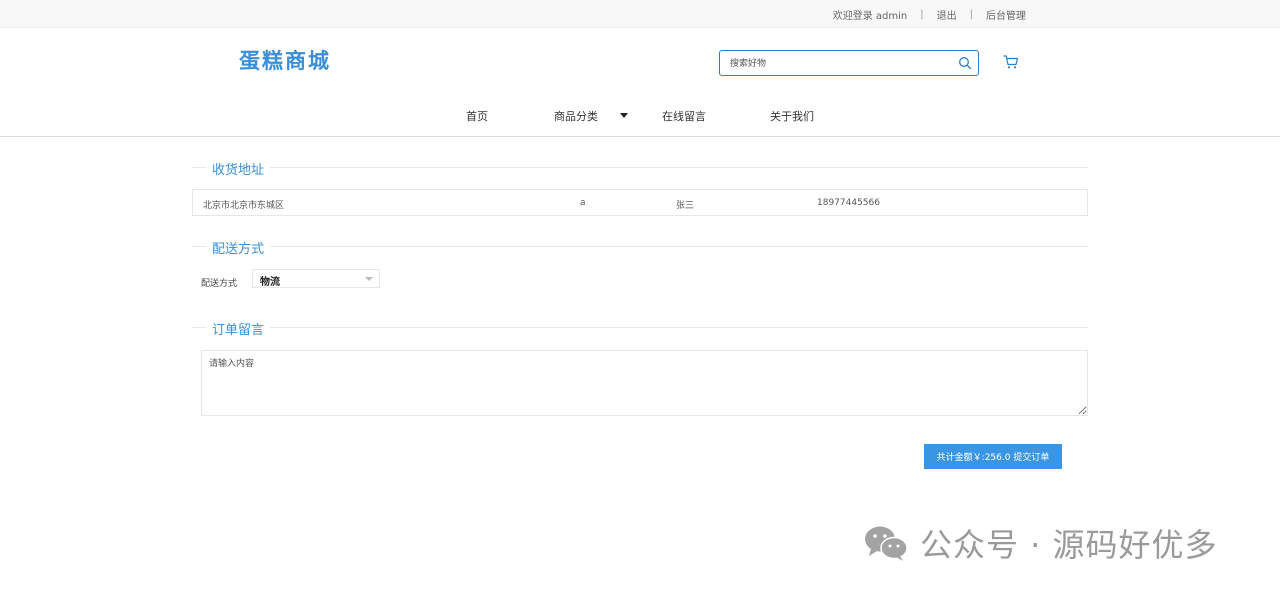 This screenshot has height=593, width=1280. What do you see at coordinates (238, 170) in the screenshot?
I see `section-title-text: 收货地址` at bounding box center [238, 170].